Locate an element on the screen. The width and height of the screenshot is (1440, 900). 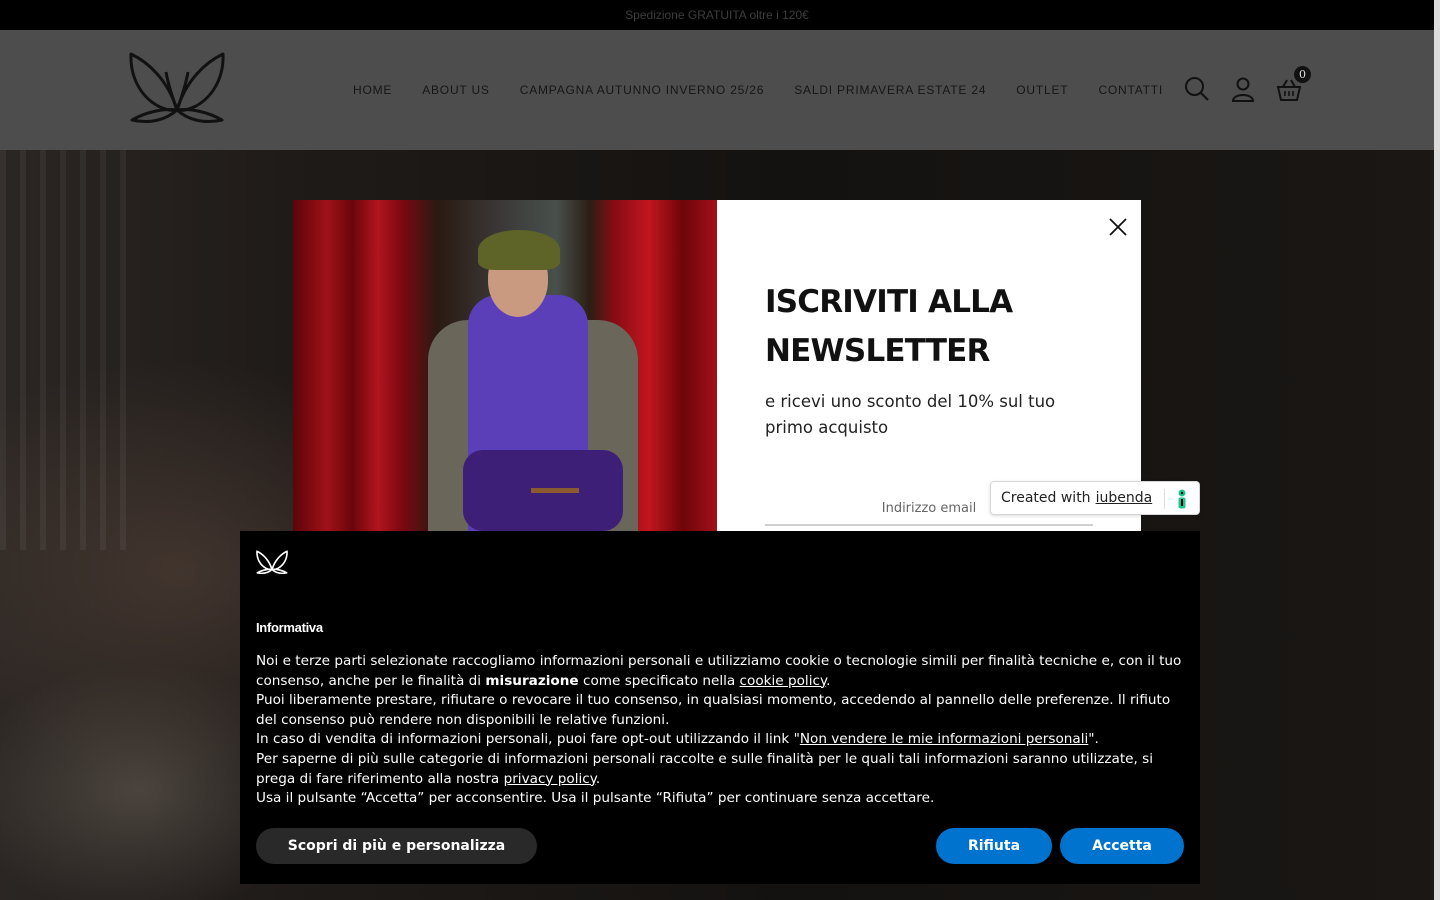
iubenda-badge-prefix: Created with is located at coordinates (1046, 498).